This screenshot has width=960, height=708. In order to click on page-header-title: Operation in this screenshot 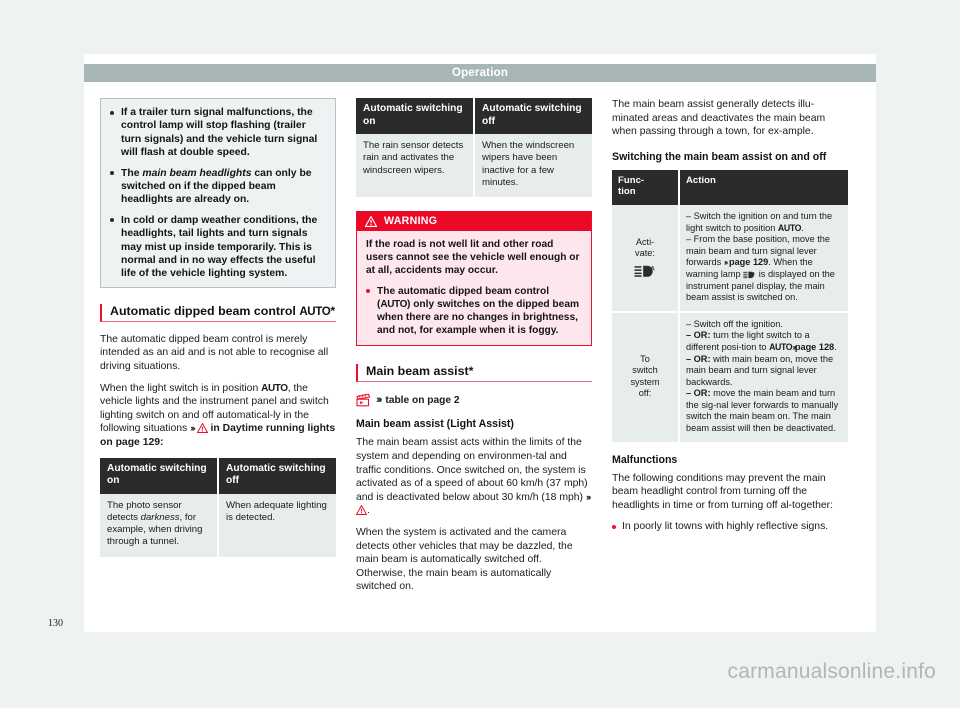, I will do `click(480, 73)`.